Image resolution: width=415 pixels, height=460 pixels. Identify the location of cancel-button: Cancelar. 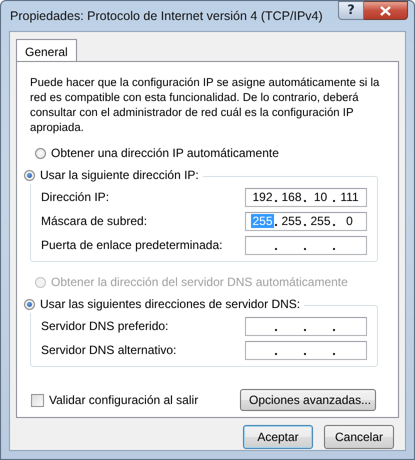
(359, 437).